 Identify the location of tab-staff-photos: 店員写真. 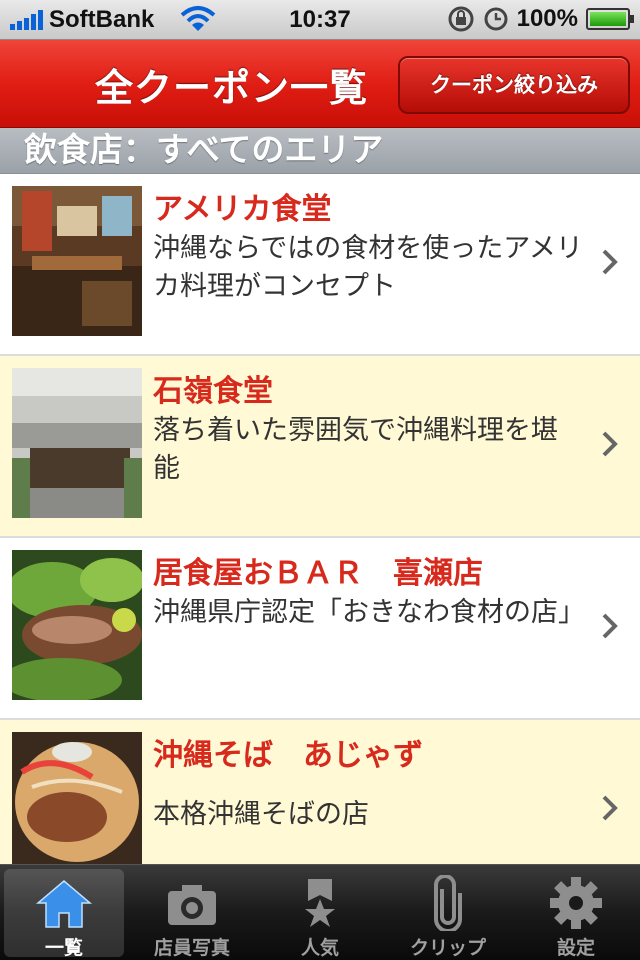
(192, 914).